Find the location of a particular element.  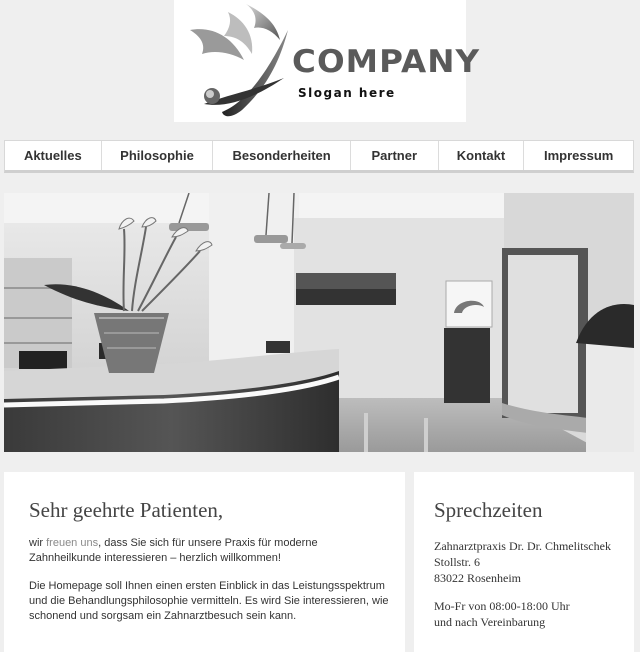

practice-street: Stollstr. 6 is located at coordinates (457, 562).